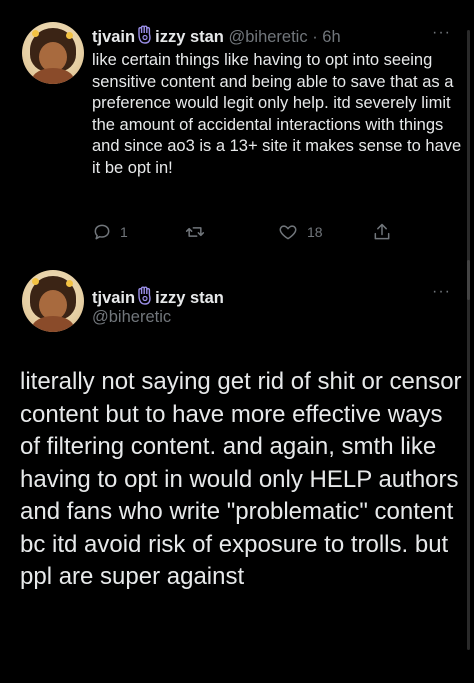 This screenshot has height=683, width=474. Describe the element at coordinates (468, 340) in the screenshot. I see `scrollbar-track` at that location.